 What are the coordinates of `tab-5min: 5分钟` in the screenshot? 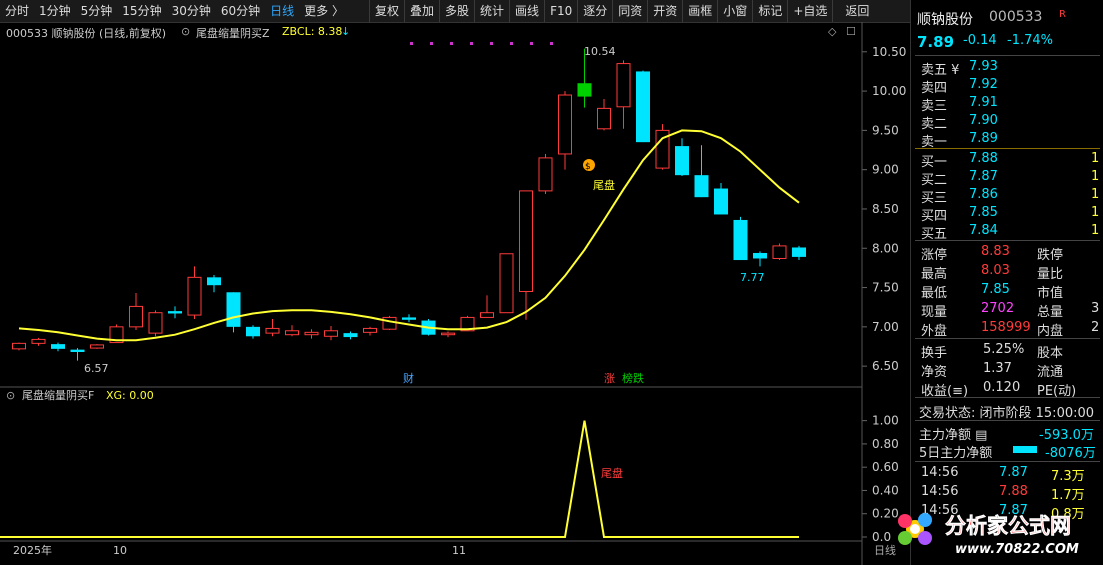 It's located at (97, 11).